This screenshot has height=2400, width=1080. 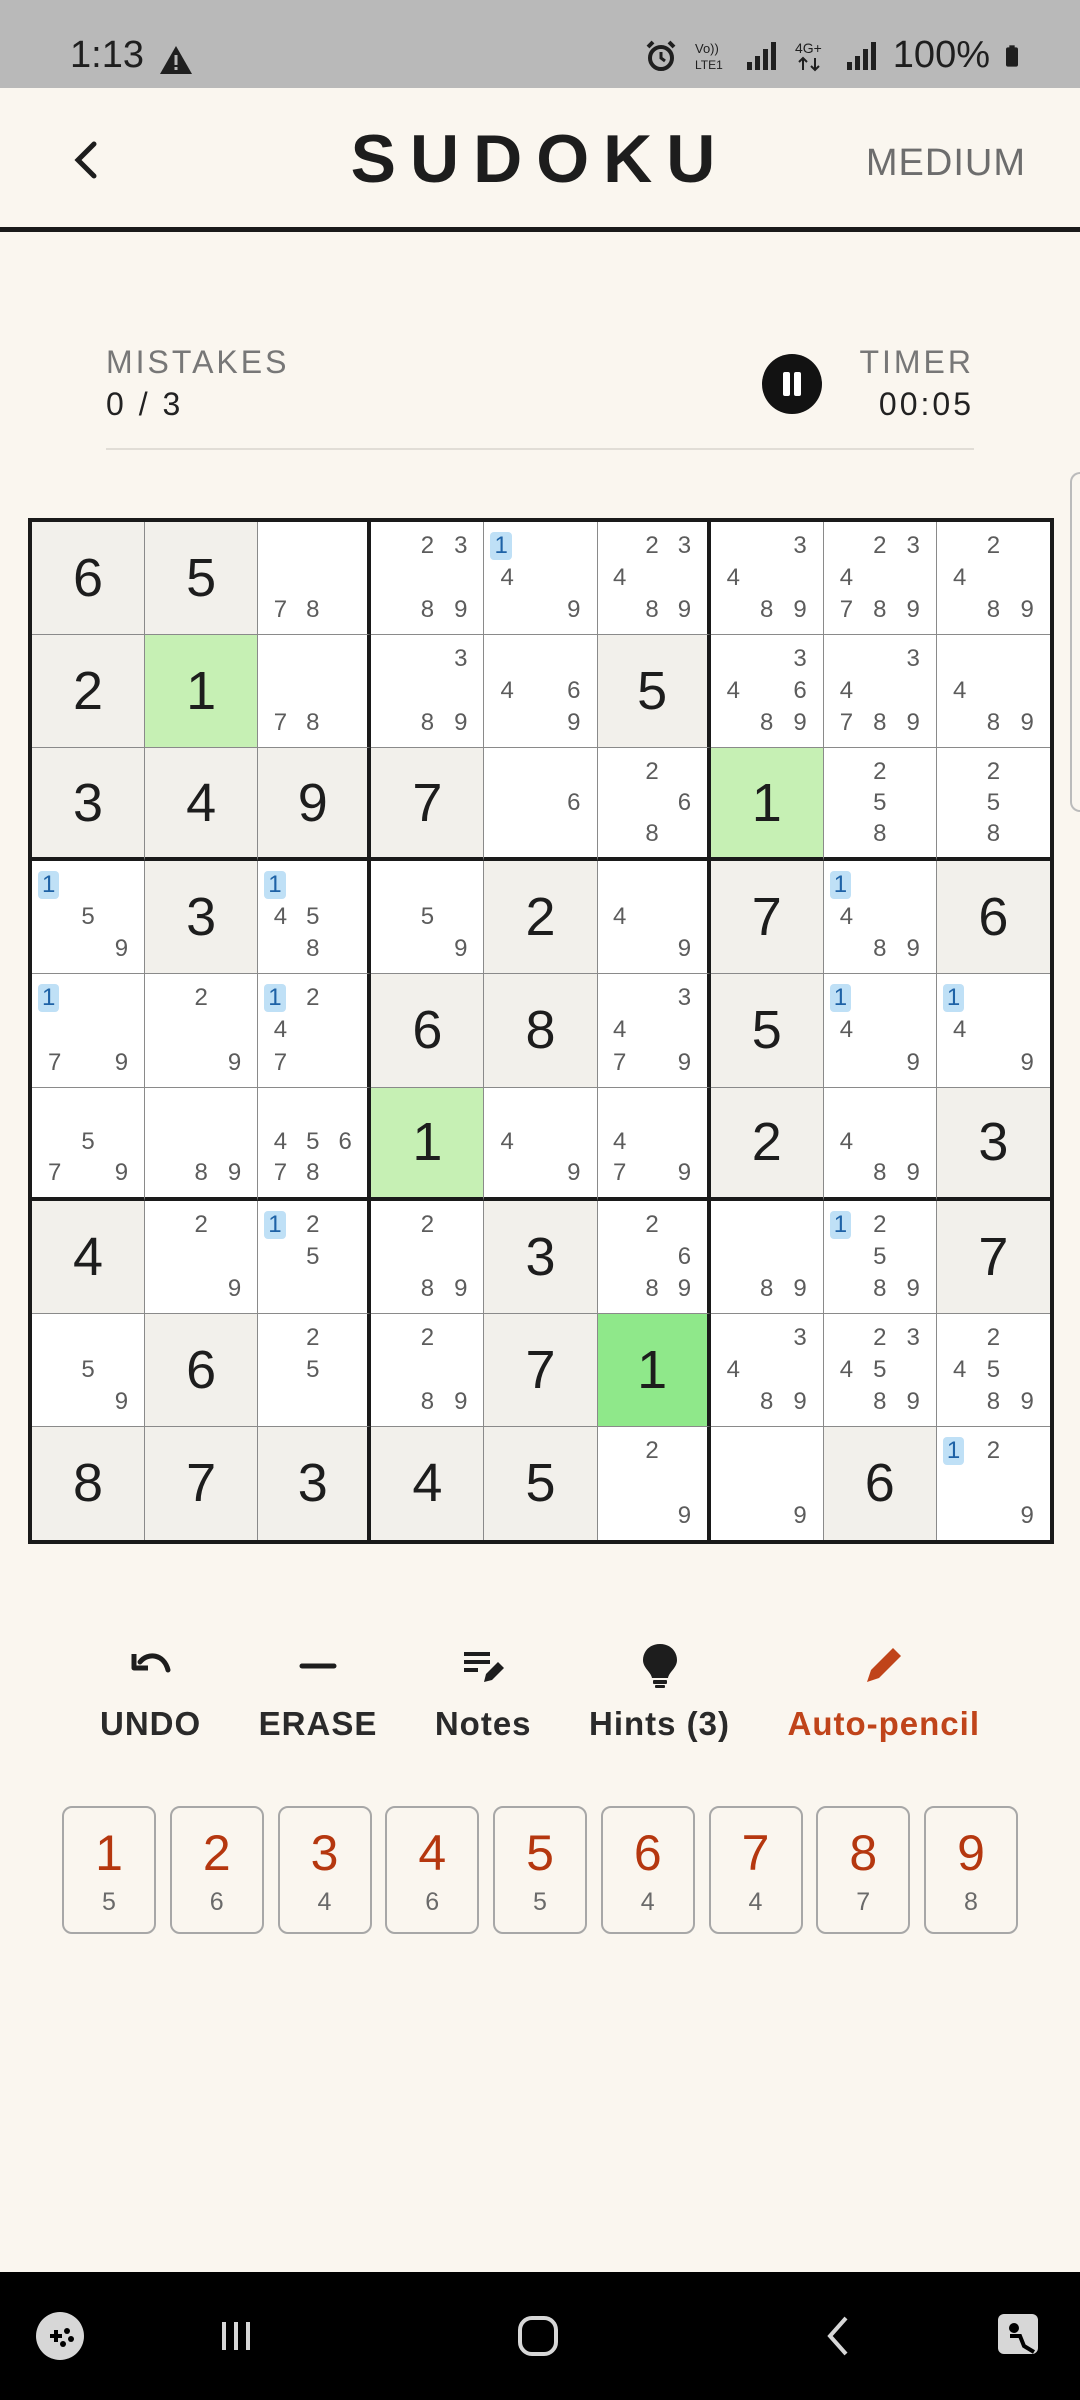 What do you see at coordinates (109, 1870) in the screenshot?
I see `number-key-1: 15` at bounding box center [109, 1870].